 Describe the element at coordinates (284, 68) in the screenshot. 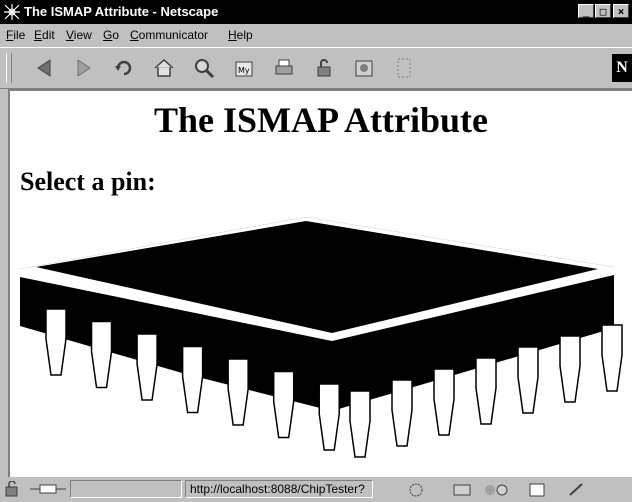

I see `print-icon` at that location.